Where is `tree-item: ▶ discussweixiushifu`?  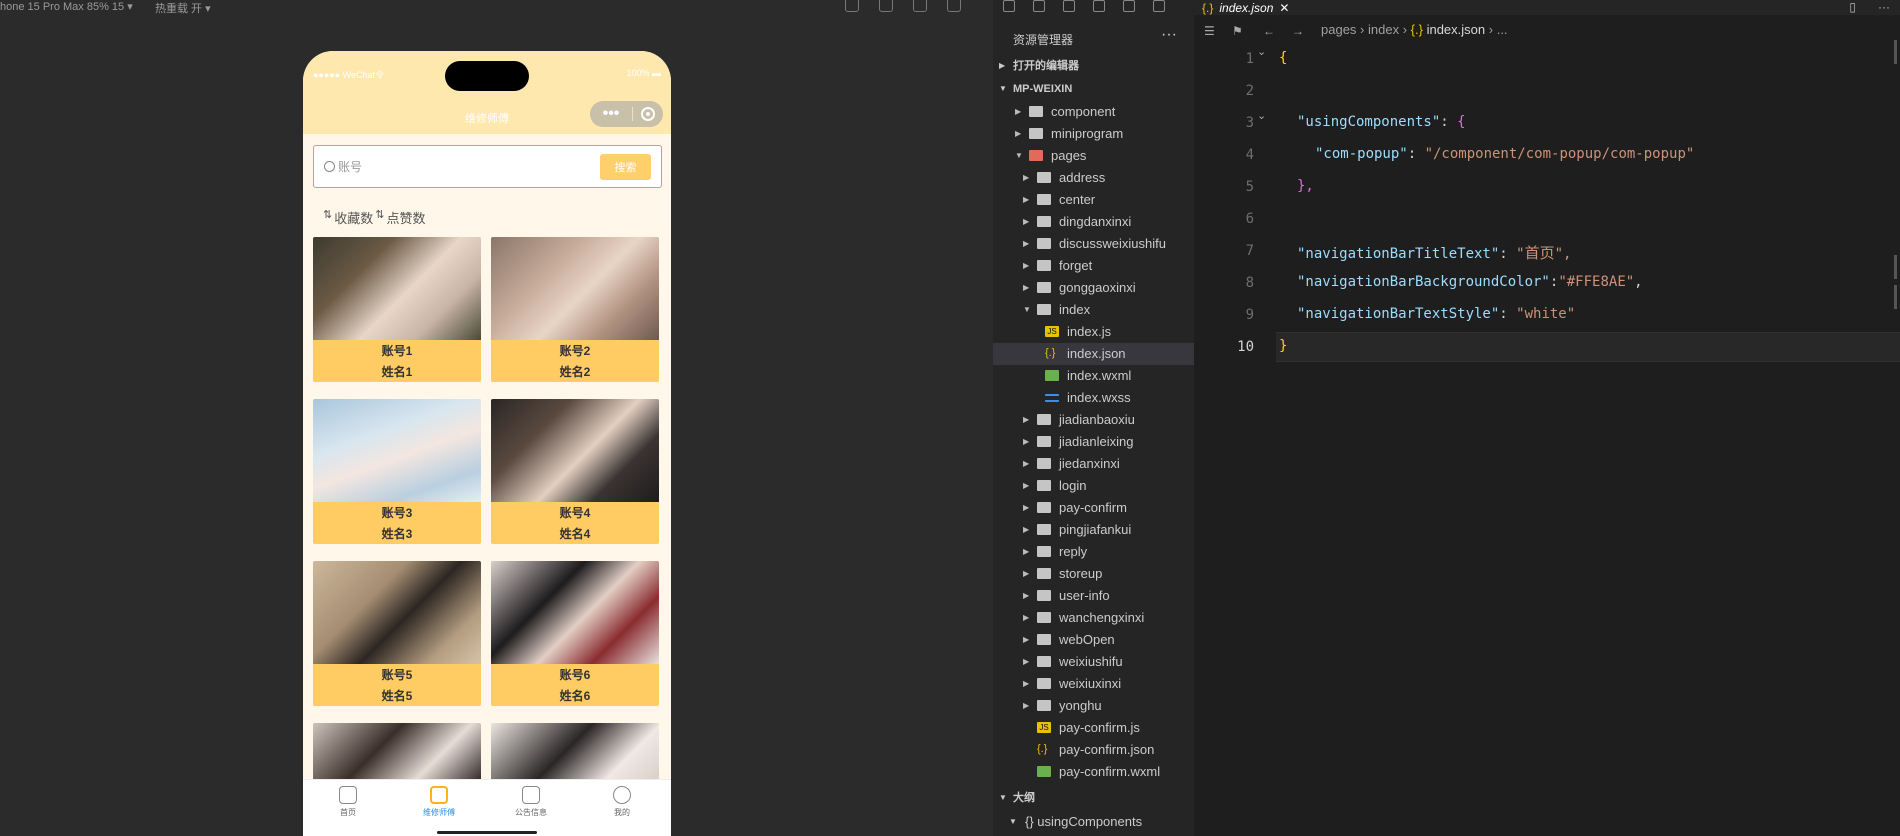
tree-item: ▶ discussweixiushifu is located at coordinates (1093, 244).